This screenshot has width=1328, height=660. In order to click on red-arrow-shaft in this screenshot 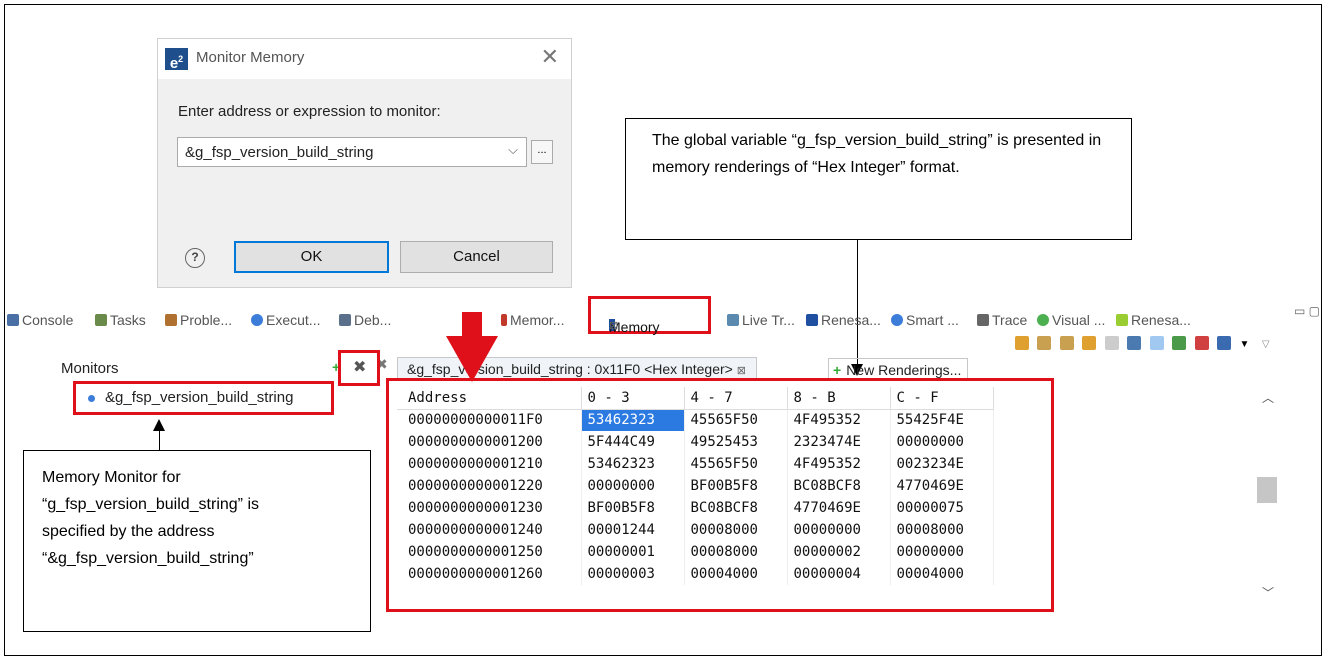, I will do `click(472, 325)`.